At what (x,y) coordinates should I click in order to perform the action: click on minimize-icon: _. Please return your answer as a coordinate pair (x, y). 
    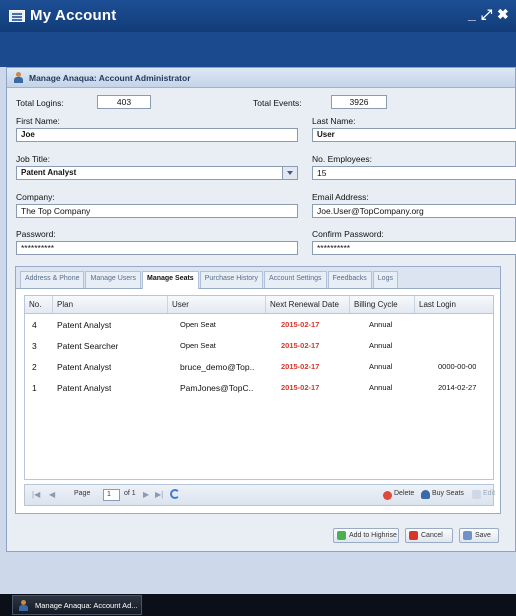
    Looking at the image, I should click on (472, 14).